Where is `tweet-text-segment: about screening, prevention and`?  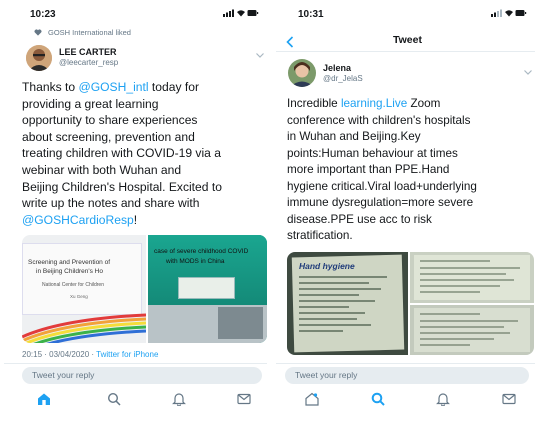
tweet-text-segment: about screening, prevention and is located at coordinates (108, 136).